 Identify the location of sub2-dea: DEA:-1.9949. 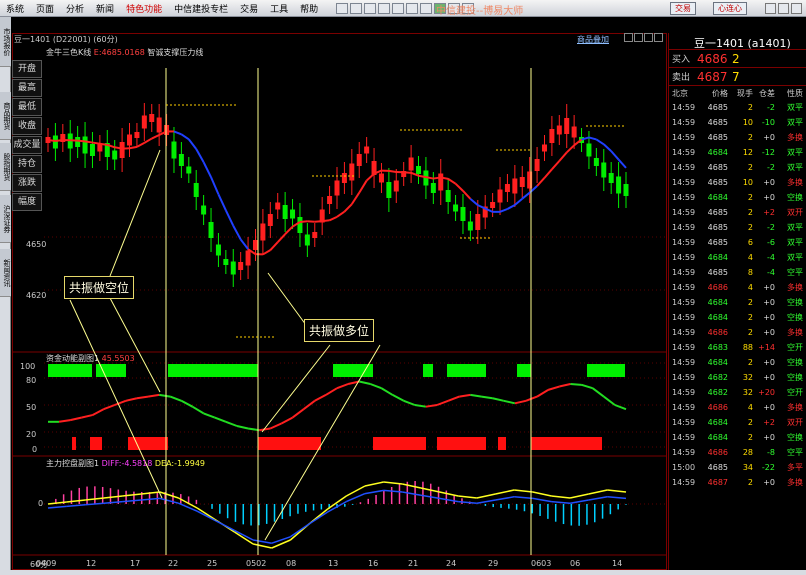
(179, 463).